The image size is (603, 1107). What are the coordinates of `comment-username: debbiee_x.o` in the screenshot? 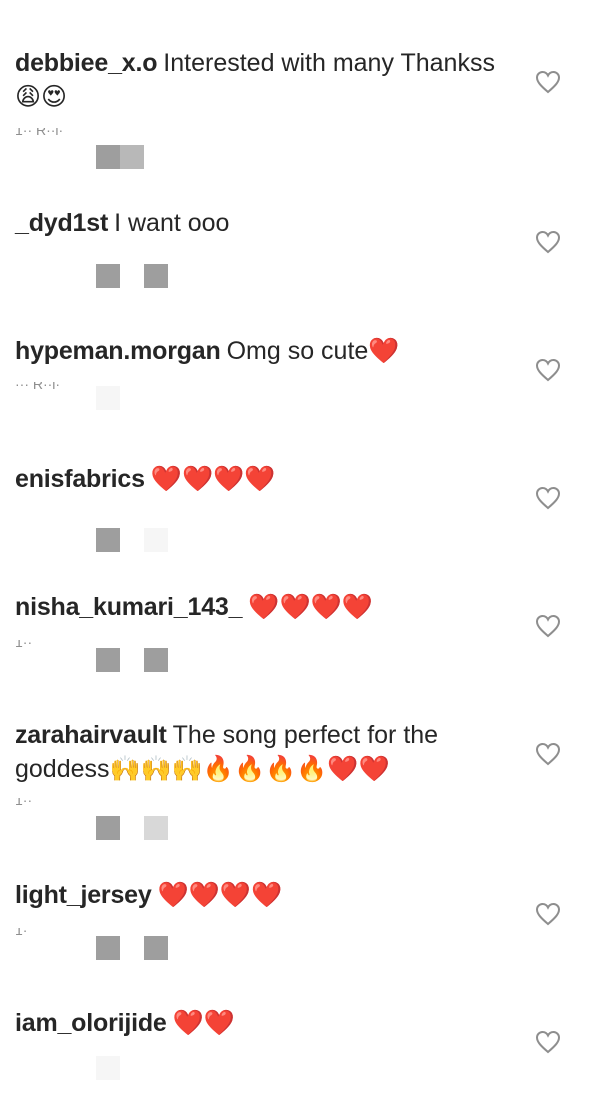 It's located at (86, 63).